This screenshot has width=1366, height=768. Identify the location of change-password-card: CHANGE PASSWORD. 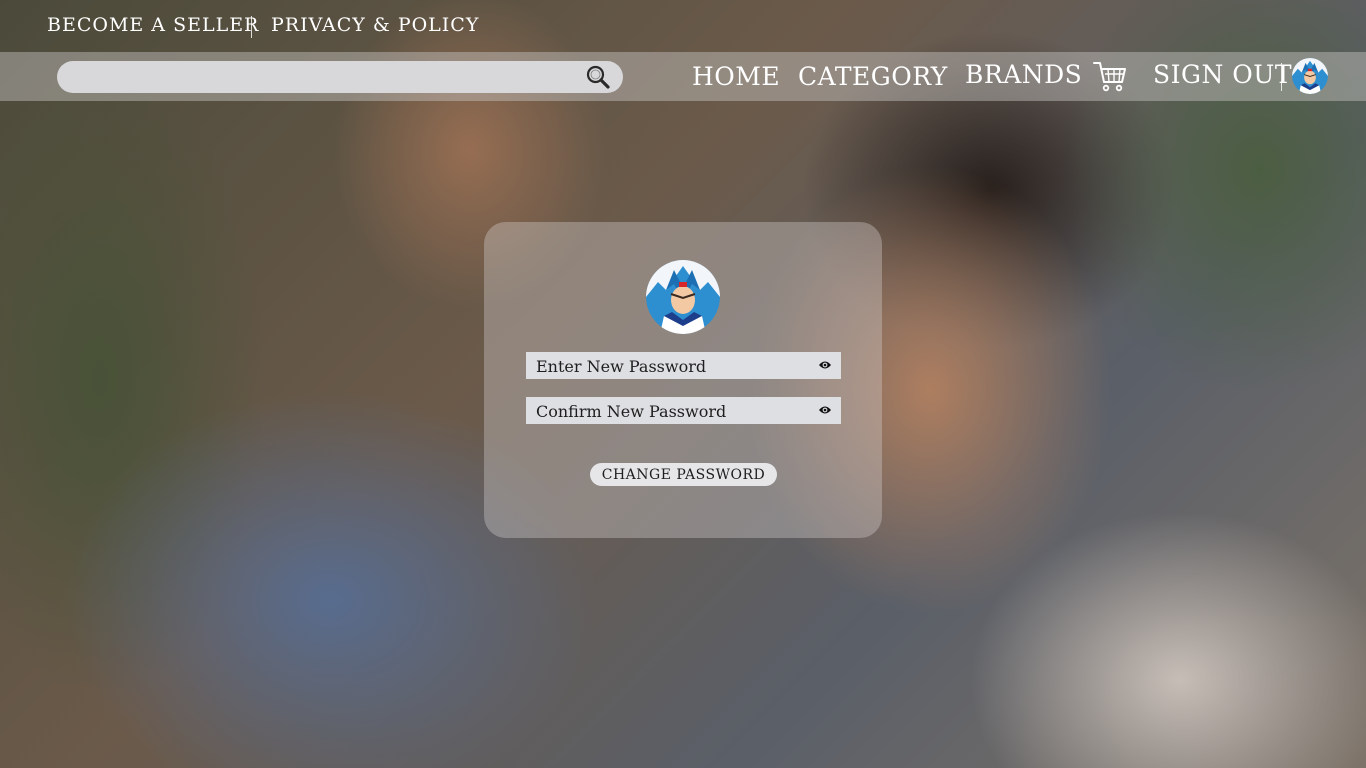
(683, 380).